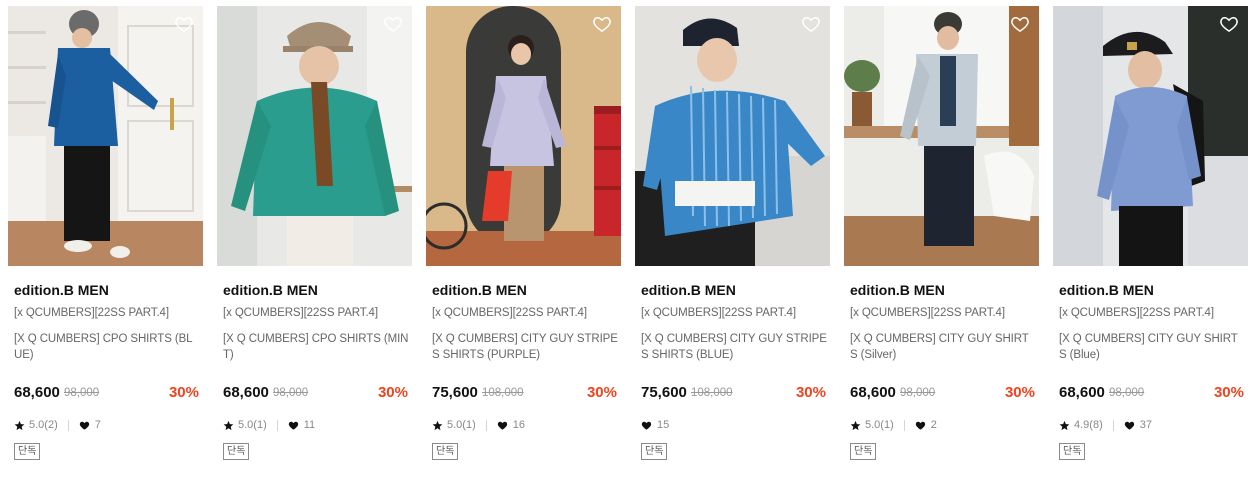  Describe the element at coordinates (933, 425) in the screenshot. I see `likes-count: 2` at that location.